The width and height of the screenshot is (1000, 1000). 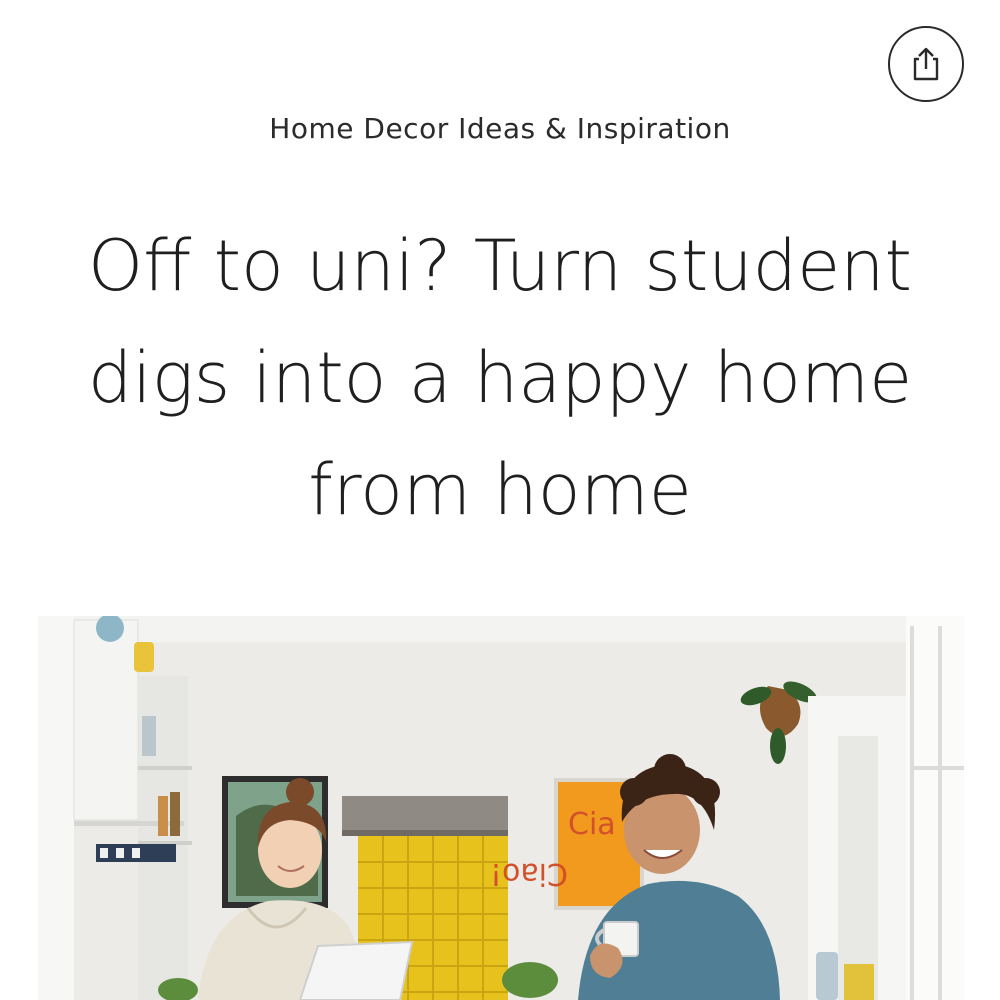 I want to click on share-button, so click(x=926, y=64).